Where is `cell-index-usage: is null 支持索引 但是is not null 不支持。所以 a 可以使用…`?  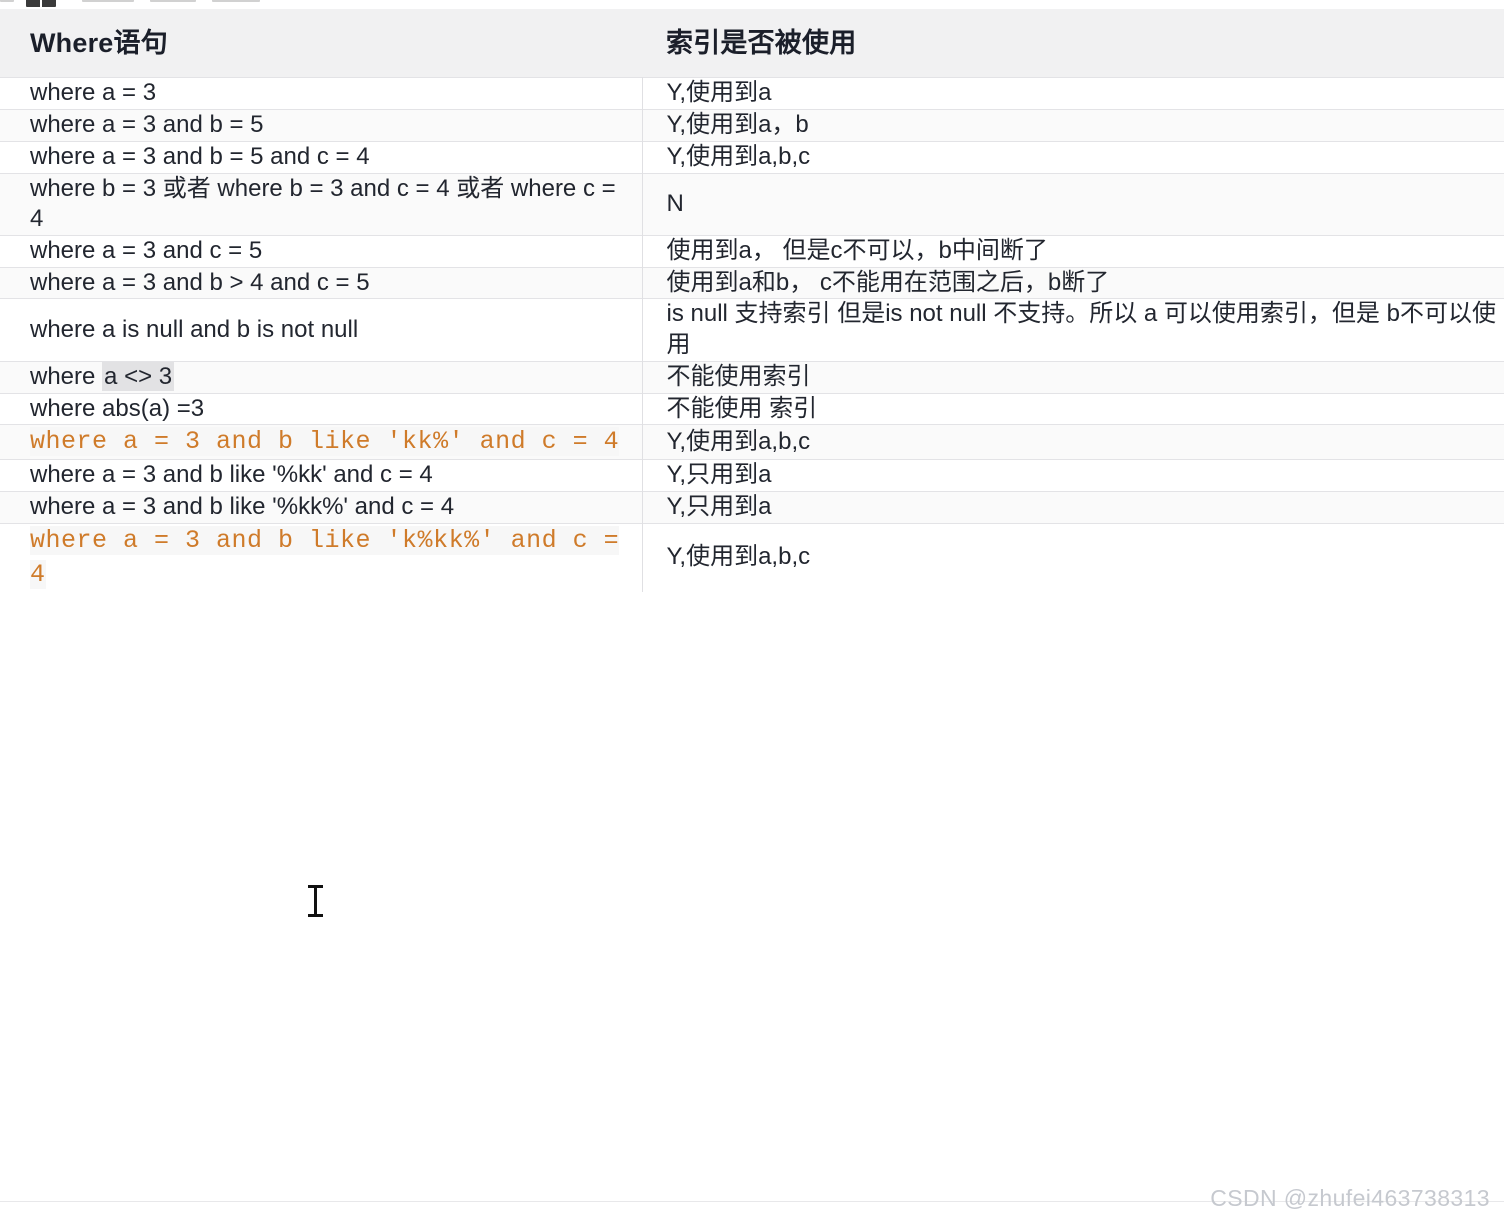 cell-index-usage: is null 支持索引 但是is not null 不支持。所以 a 可以使用… is located at coordinates (1073, 330).